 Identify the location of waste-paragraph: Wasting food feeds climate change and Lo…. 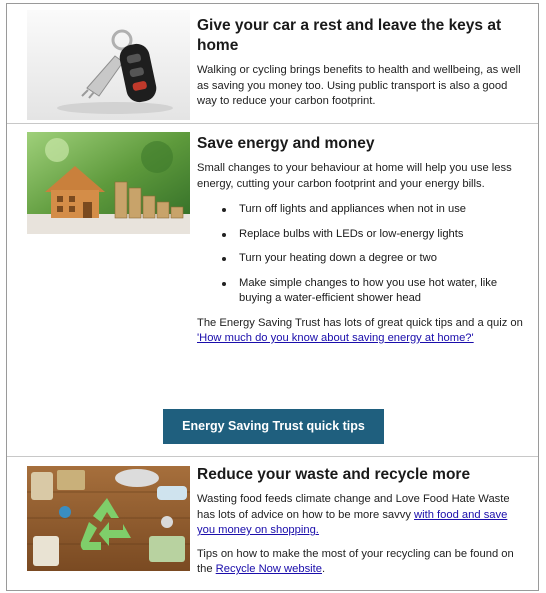
(362, 515).